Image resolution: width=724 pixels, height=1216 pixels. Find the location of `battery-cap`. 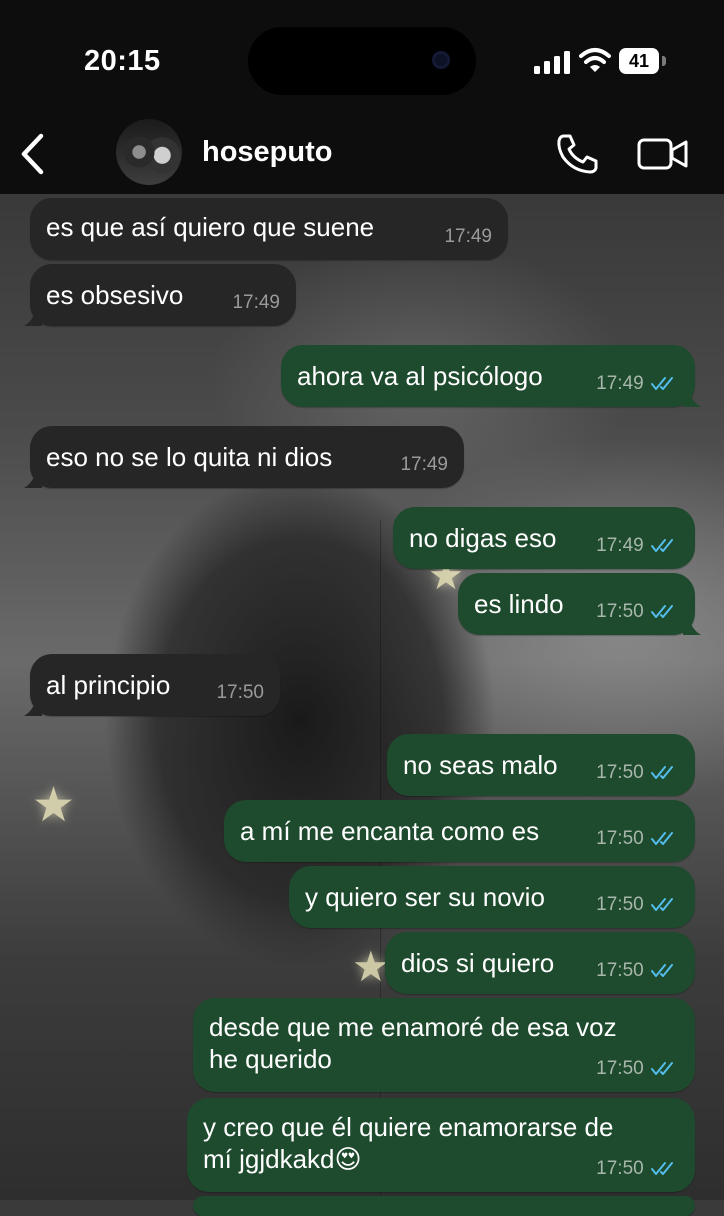

battery-cap is located at coordinates (664, 61).